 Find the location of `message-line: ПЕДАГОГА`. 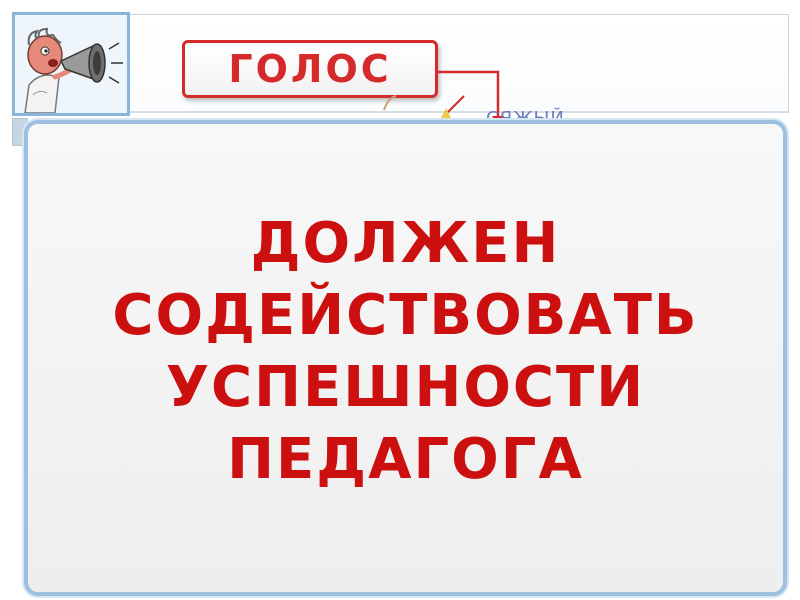

message-line: ПЕДАГОГА is located at coordinates (405, 459).